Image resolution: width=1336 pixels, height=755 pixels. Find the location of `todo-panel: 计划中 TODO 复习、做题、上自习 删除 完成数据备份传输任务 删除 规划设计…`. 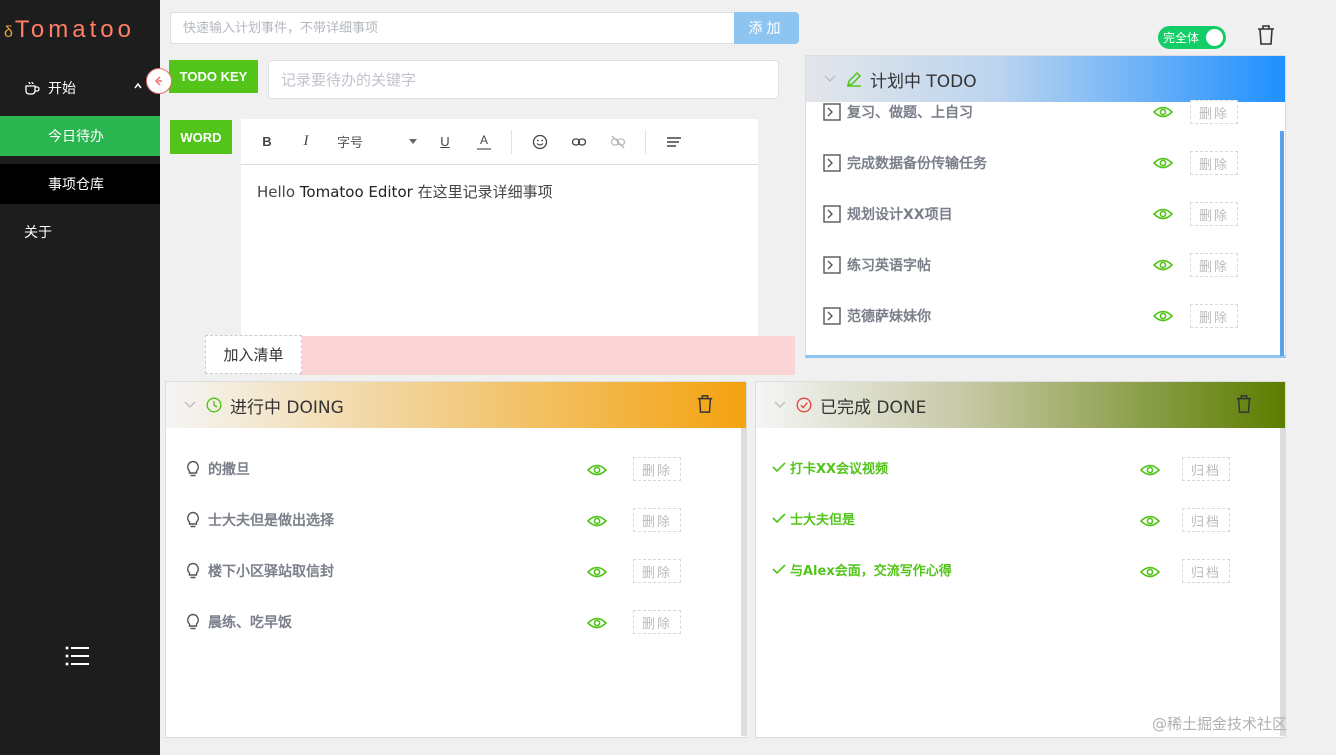

todo-panel: 计划中 TODO 复习、做题、上自习 删除 完成数据备份传输任务 删除 规划设计… is located at coordinates (1045, 206).